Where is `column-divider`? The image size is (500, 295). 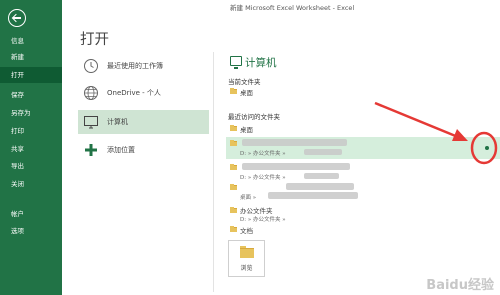 column-divider is located at coordinates (213, 172).